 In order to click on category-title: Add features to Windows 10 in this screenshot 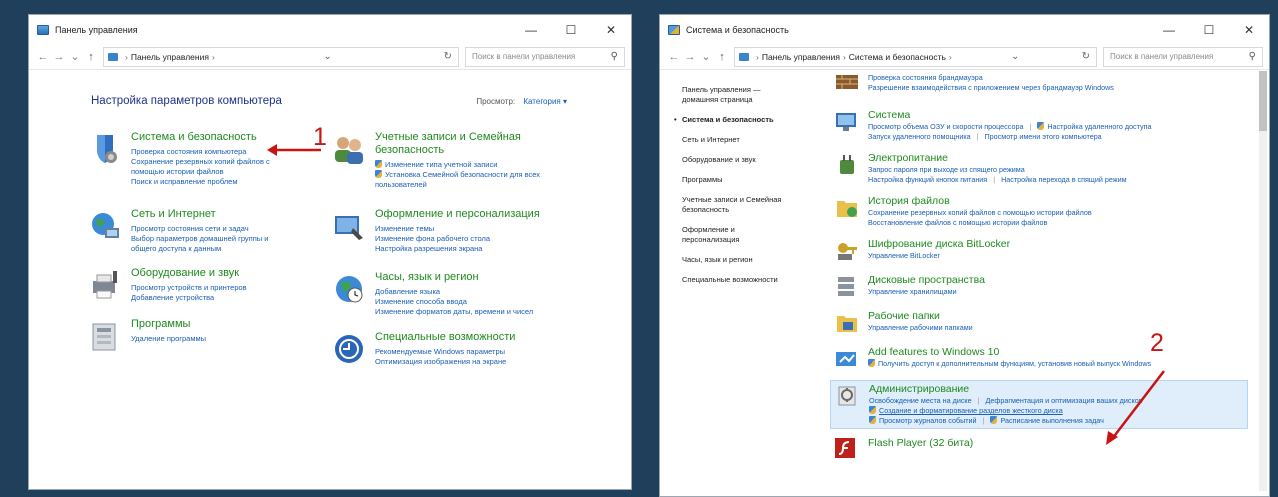, I will do `click(1009, 352)`.